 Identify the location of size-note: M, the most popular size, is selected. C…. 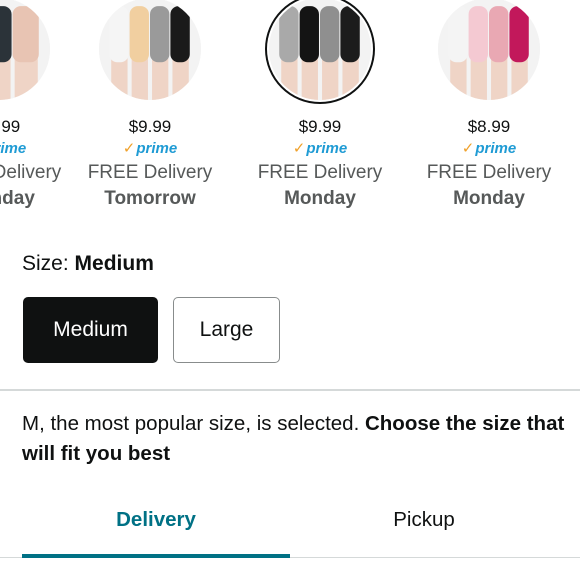
(294, 439).